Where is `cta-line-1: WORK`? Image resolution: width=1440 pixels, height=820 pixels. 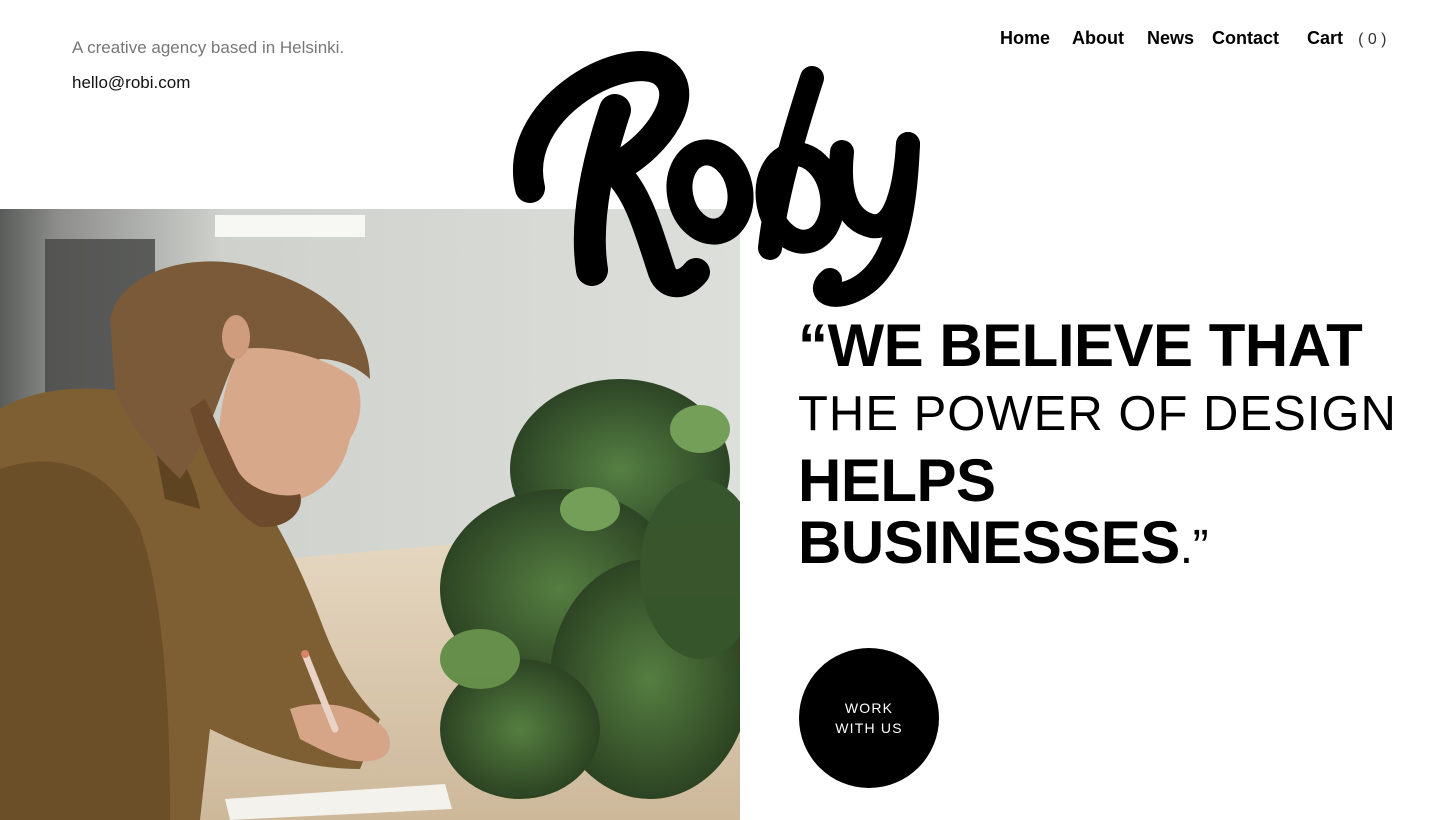
cta-line-1: WORK is located at coordinates (869, 708).